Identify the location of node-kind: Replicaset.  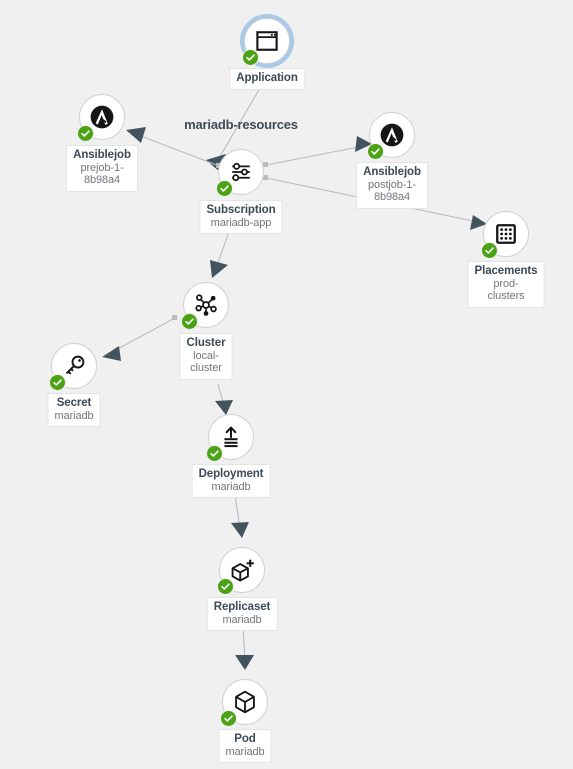
(242, 607).